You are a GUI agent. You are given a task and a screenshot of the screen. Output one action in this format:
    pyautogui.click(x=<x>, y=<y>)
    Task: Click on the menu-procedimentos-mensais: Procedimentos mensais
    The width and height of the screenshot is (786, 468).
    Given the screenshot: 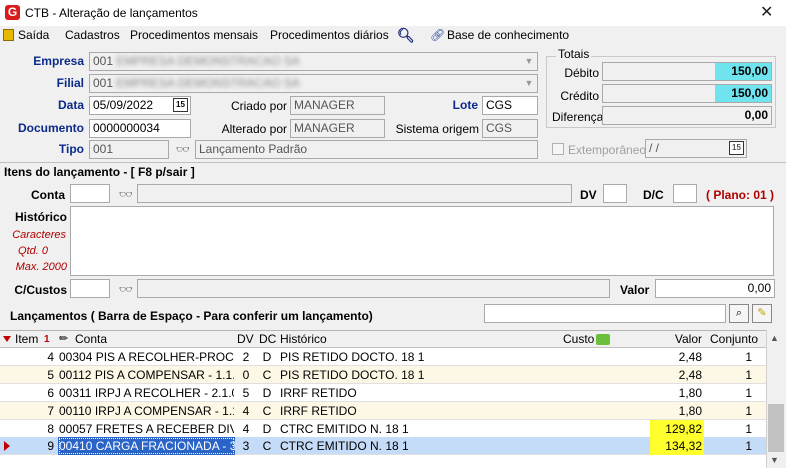 What is the action you would take?
    pyautogui.click(x=194, y=35)
    